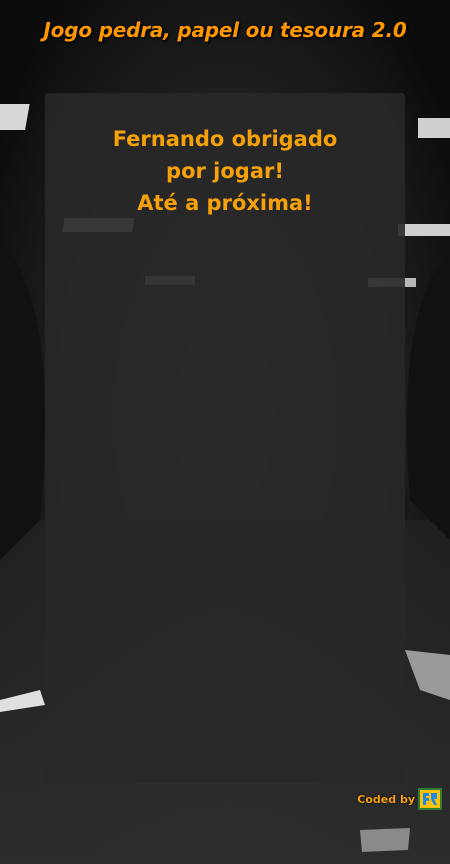 The width and height of the screenshot is (450, 864). Describe the element at coordinates (225, 139) in the screenshot. I see `farewell-line-1: Fernando obrigado` at that location.